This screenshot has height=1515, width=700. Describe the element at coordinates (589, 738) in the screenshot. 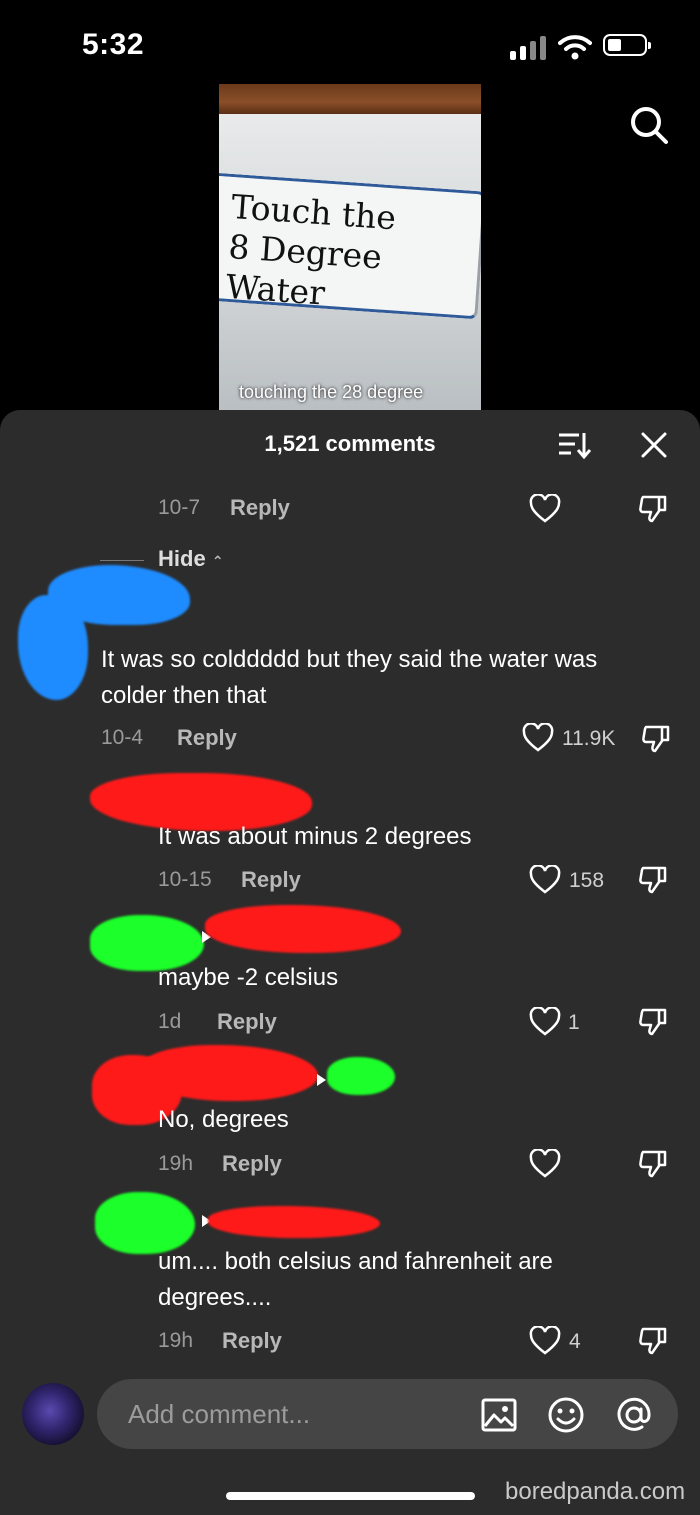

I see `like-count: 11.9K` at that location.